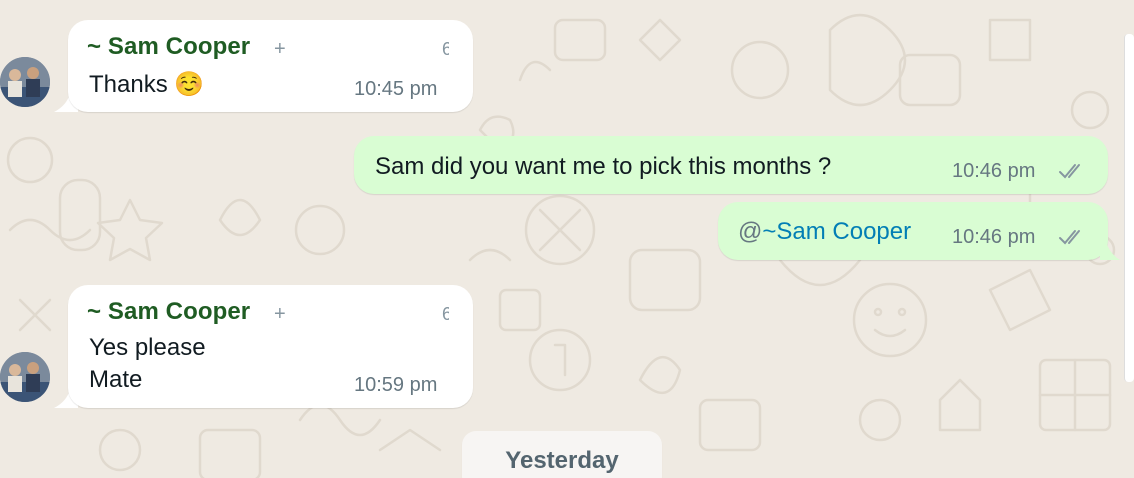  What do you see at coordinates (396, 89) in the screenshot?
I see `message-time: 10:45 pm` at bounding box center [396, 89].